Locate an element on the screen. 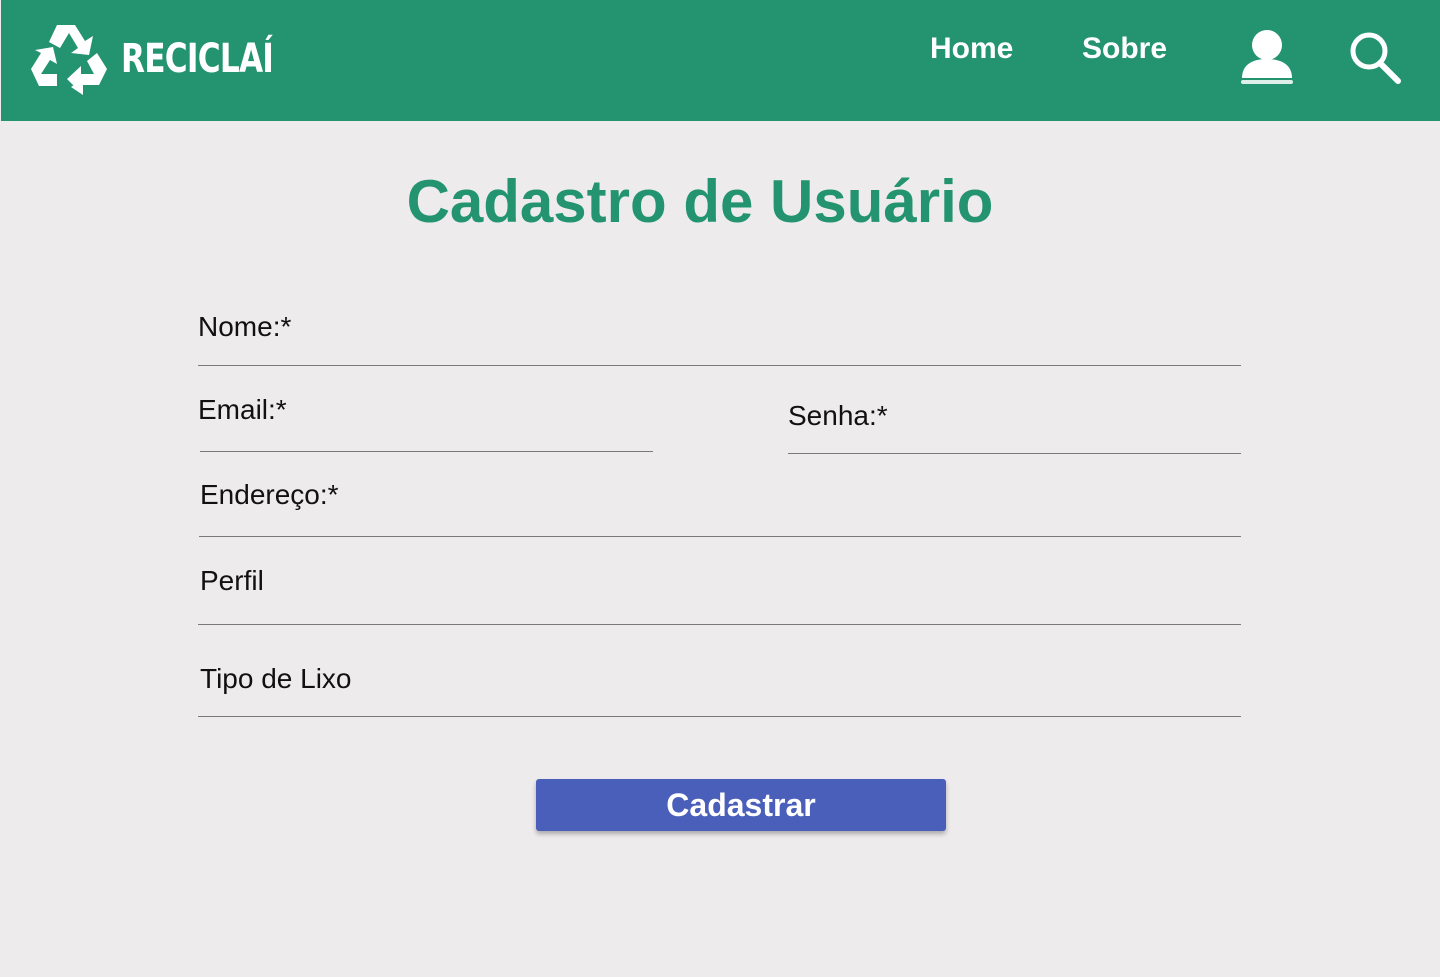  tipo-lixo-label: Tipo de Lixo is located at coordinates (276, 678).